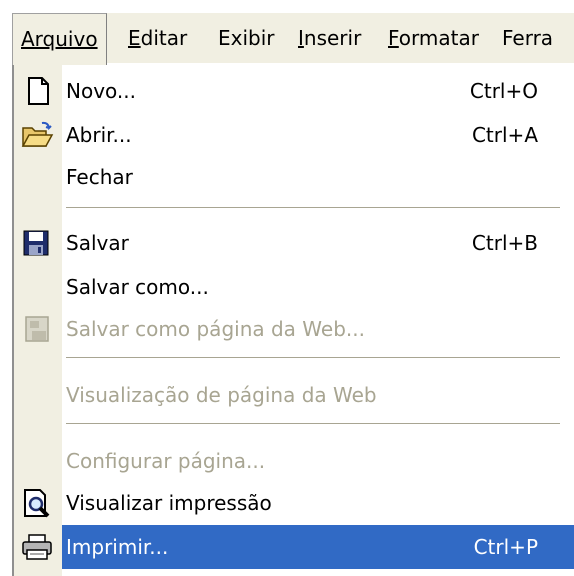  I want to click on menu-item-label: Visualizar impressão, so click(169, 503).